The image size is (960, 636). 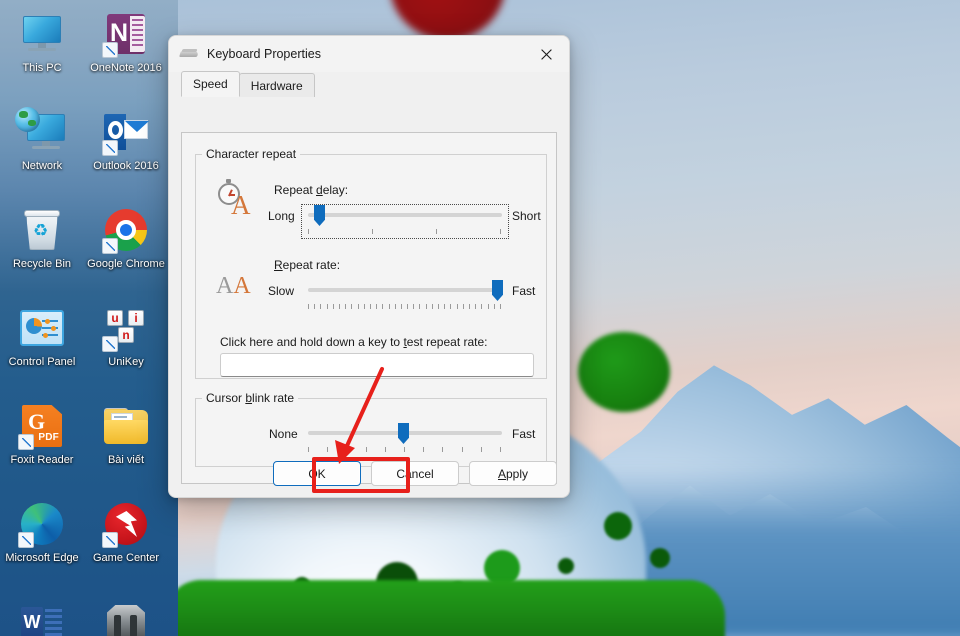 I want to click on dialog-tabstrip: Speed Hardware, so click(x=375, y=84).